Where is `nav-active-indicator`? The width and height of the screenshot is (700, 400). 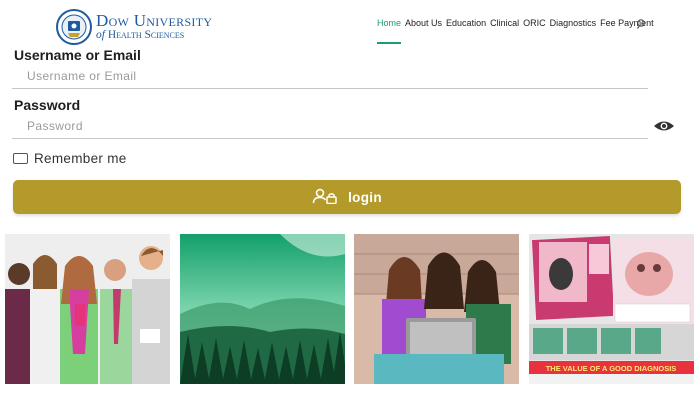 nav-active-indicator is located at coordinates (389, 43).